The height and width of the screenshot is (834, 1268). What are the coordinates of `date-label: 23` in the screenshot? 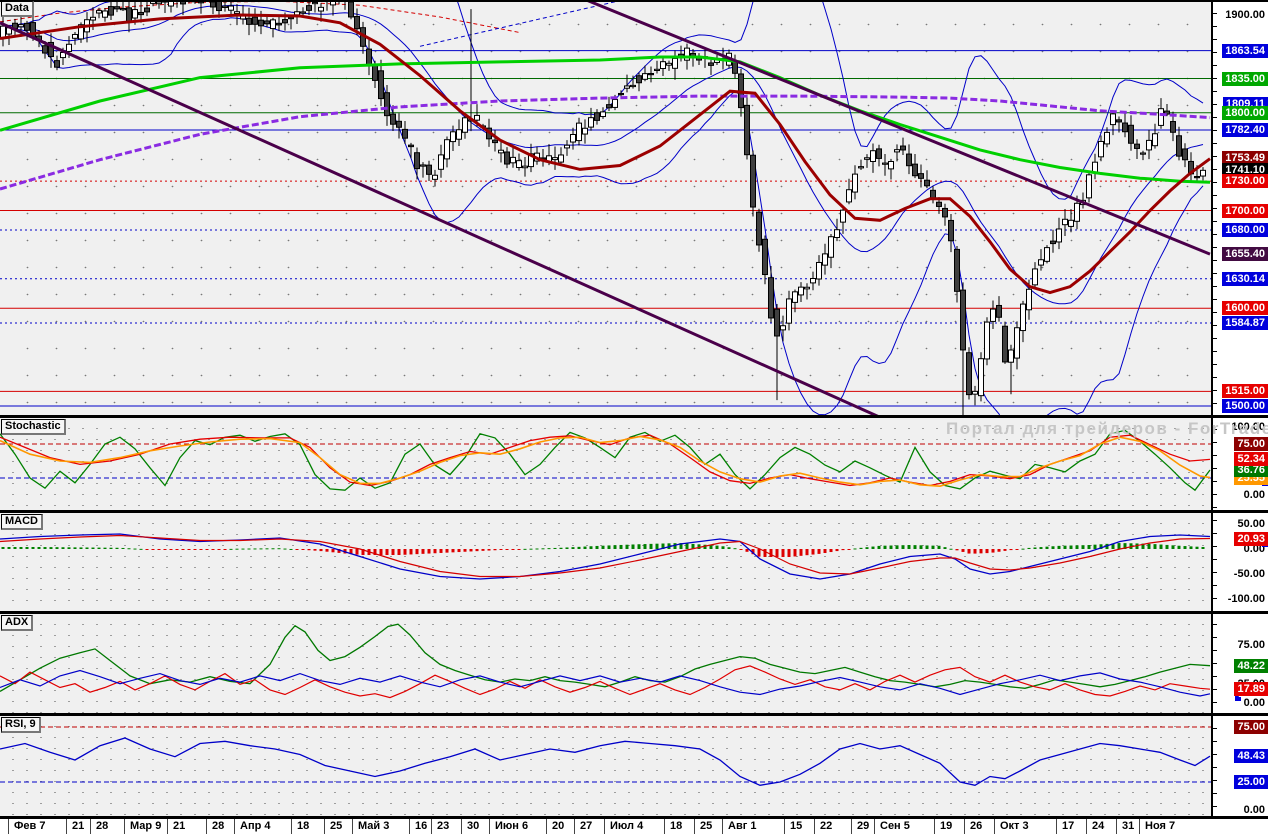 It's located at (443, 826).